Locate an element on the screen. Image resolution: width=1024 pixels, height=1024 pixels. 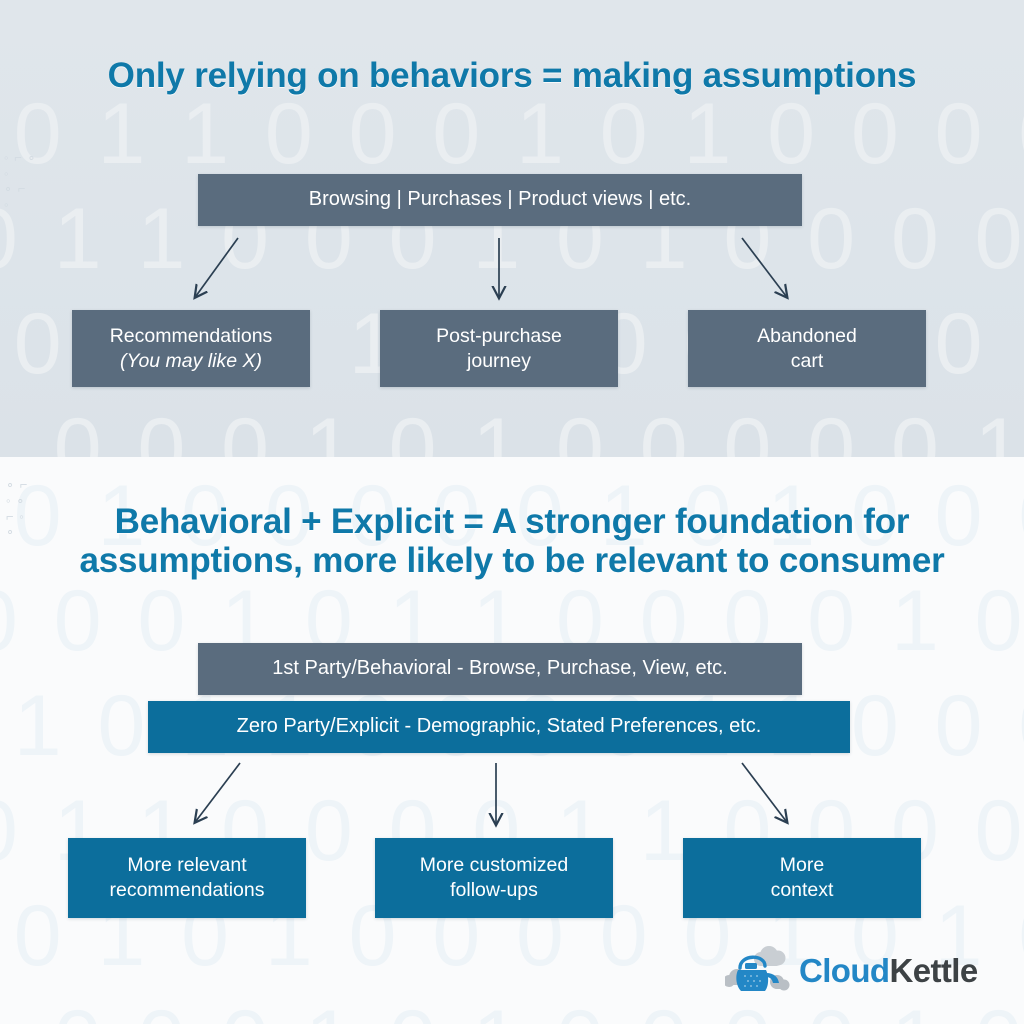
top-outcome-3-line2: cart is located at coordinates (807, 360).